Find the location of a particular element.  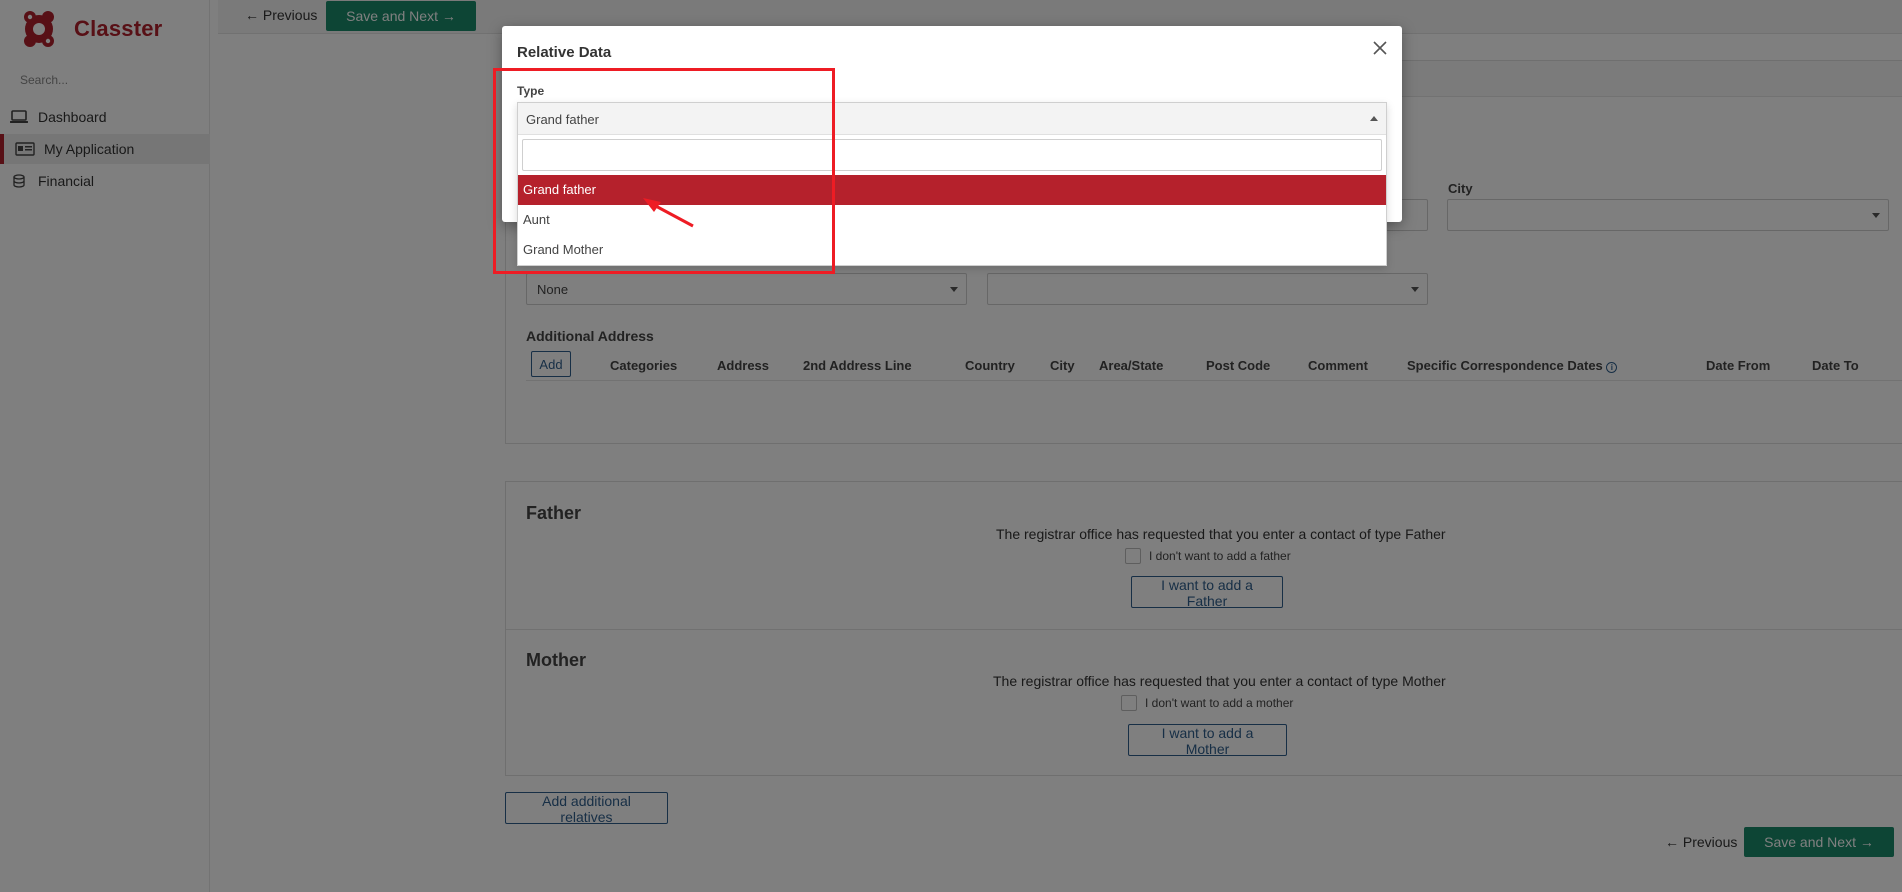

type-option-grand-mother: Grand Mother is located at coordinates (952, 250).